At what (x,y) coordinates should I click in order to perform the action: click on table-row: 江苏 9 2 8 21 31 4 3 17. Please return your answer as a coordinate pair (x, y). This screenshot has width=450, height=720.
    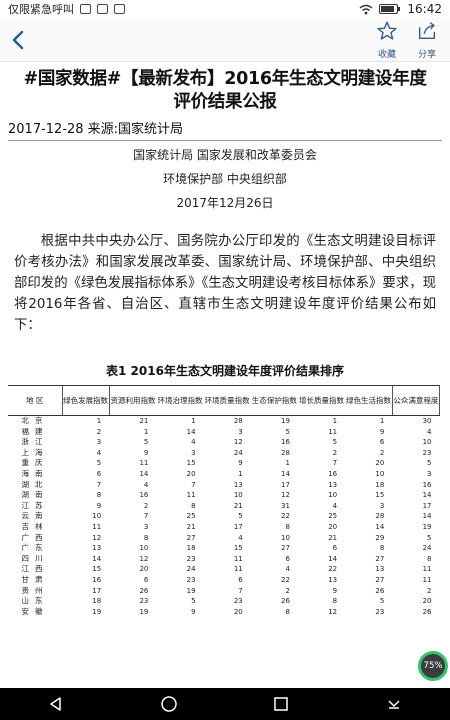
    Looking at the image, I should click on (224, 506).